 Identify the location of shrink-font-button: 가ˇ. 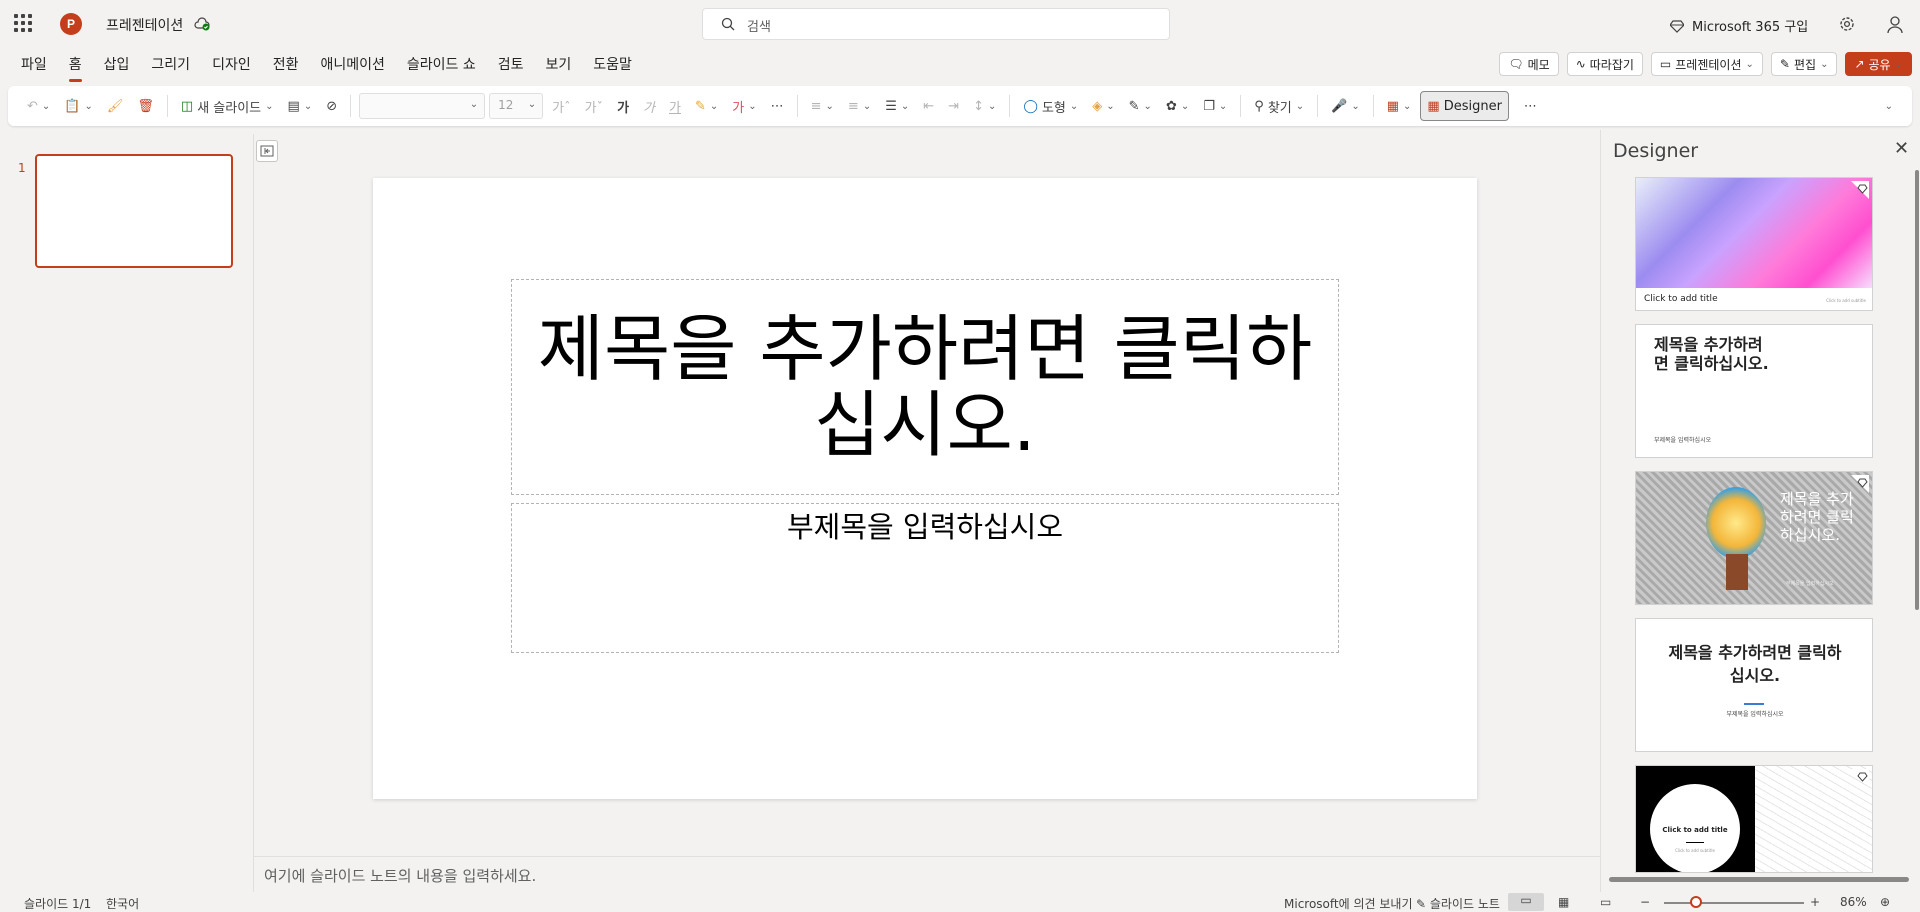
(594, 106).